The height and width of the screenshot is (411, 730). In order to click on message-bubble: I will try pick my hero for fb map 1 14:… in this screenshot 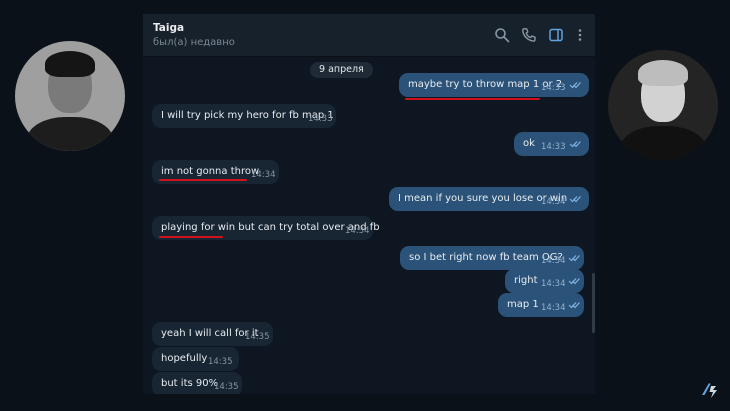, I will do `click(244, 116)`.